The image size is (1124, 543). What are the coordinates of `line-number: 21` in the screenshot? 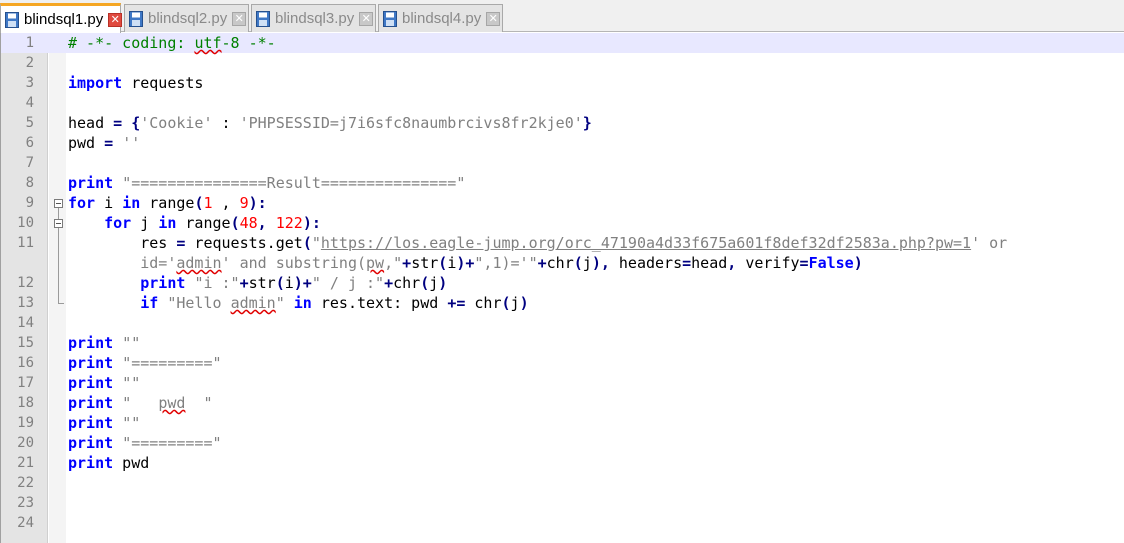 It's located at (25, 463).